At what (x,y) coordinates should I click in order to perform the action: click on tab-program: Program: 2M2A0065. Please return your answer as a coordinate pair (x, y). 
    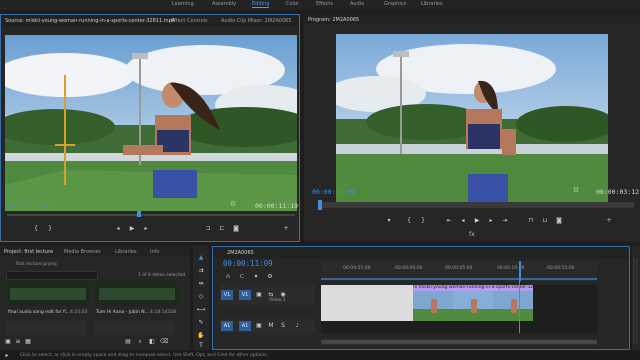
    Looking at the image, I should click on (333, 20).